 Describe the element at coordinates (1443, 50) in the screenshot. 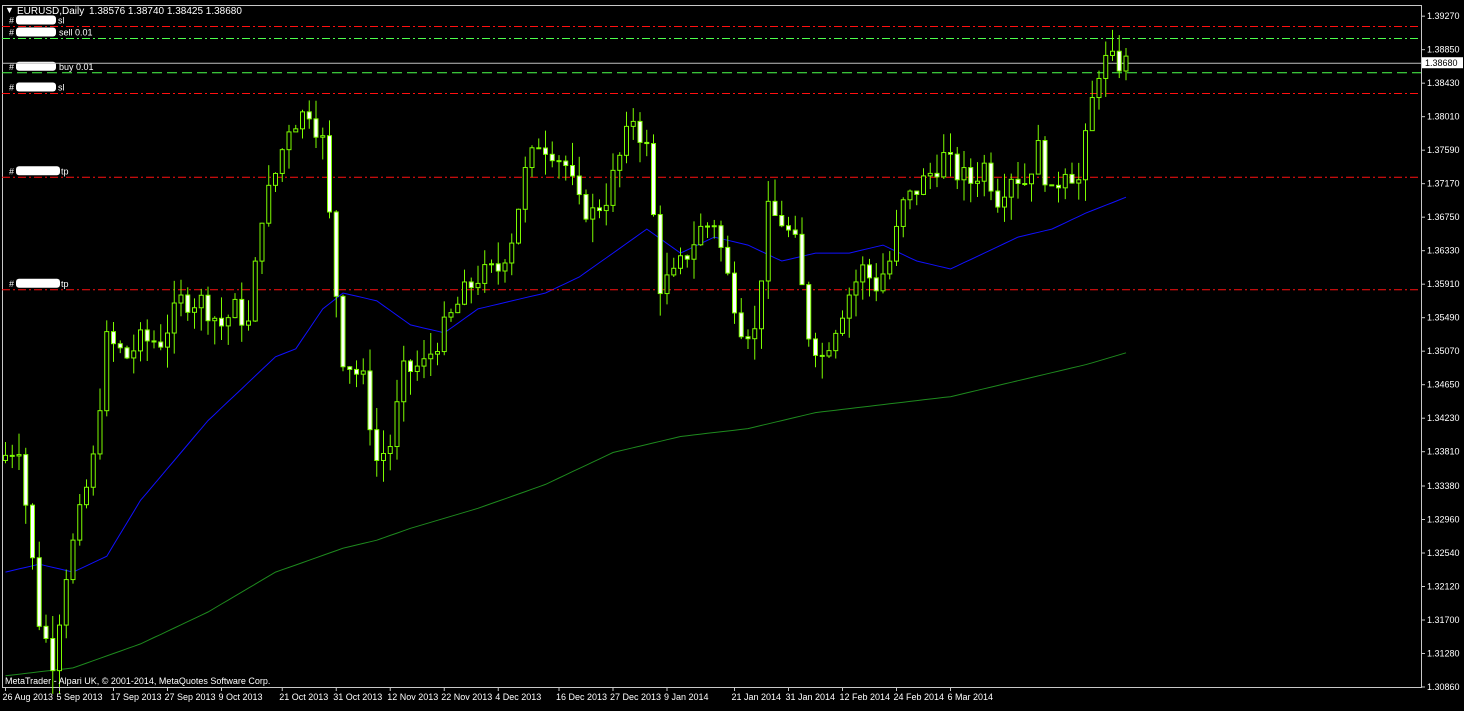

I see `y-tick-label: 1.38850` at that location.